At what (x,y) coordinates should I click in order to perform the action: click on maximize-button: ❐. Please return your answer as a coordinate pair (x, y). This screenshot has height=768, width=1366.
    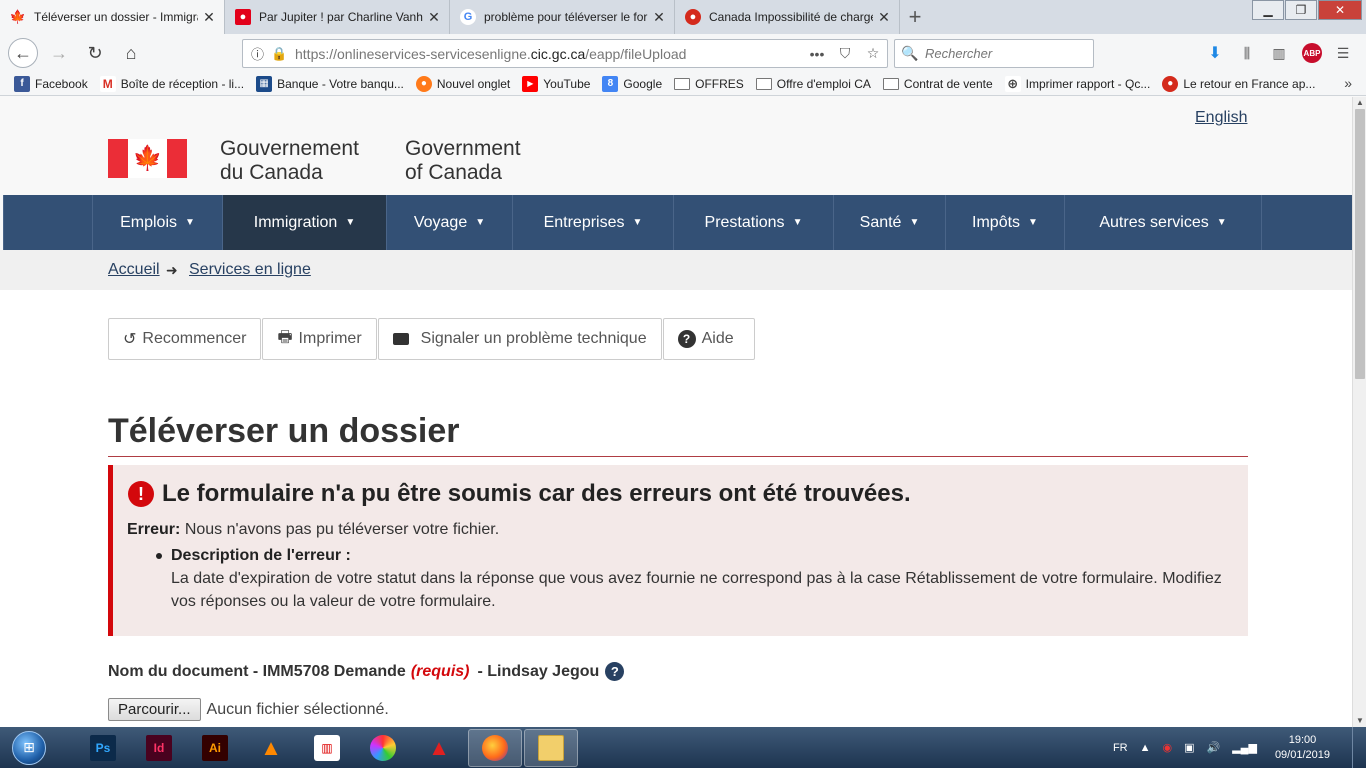
    Looking at the image, I should click on (1301, 10).